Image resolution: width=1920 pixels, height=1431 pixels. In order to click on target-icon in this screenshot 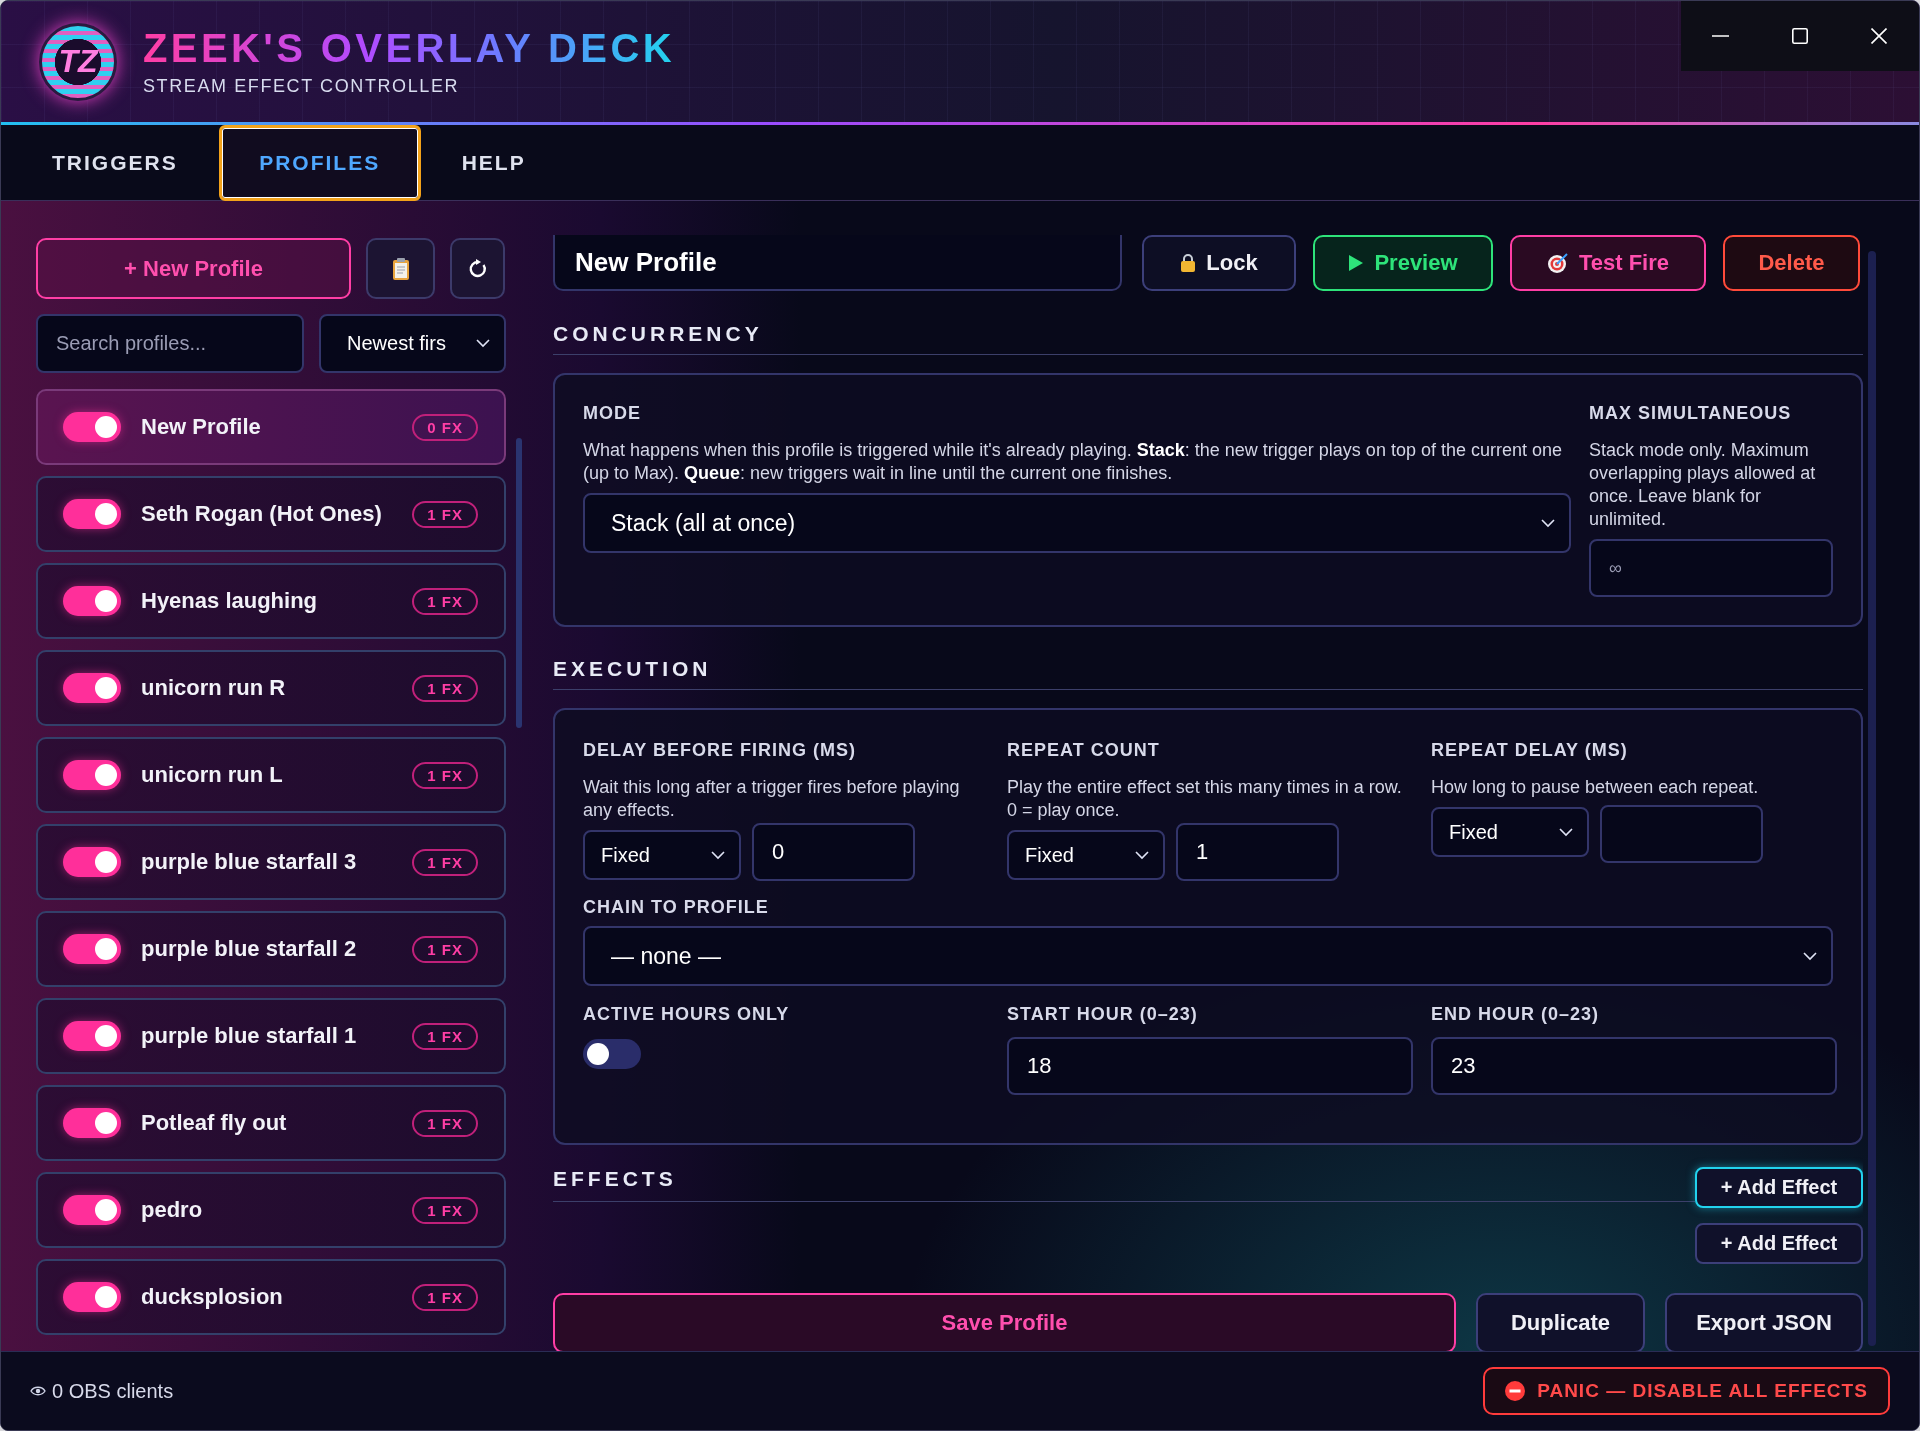, I will do `click(1557, 263)`.